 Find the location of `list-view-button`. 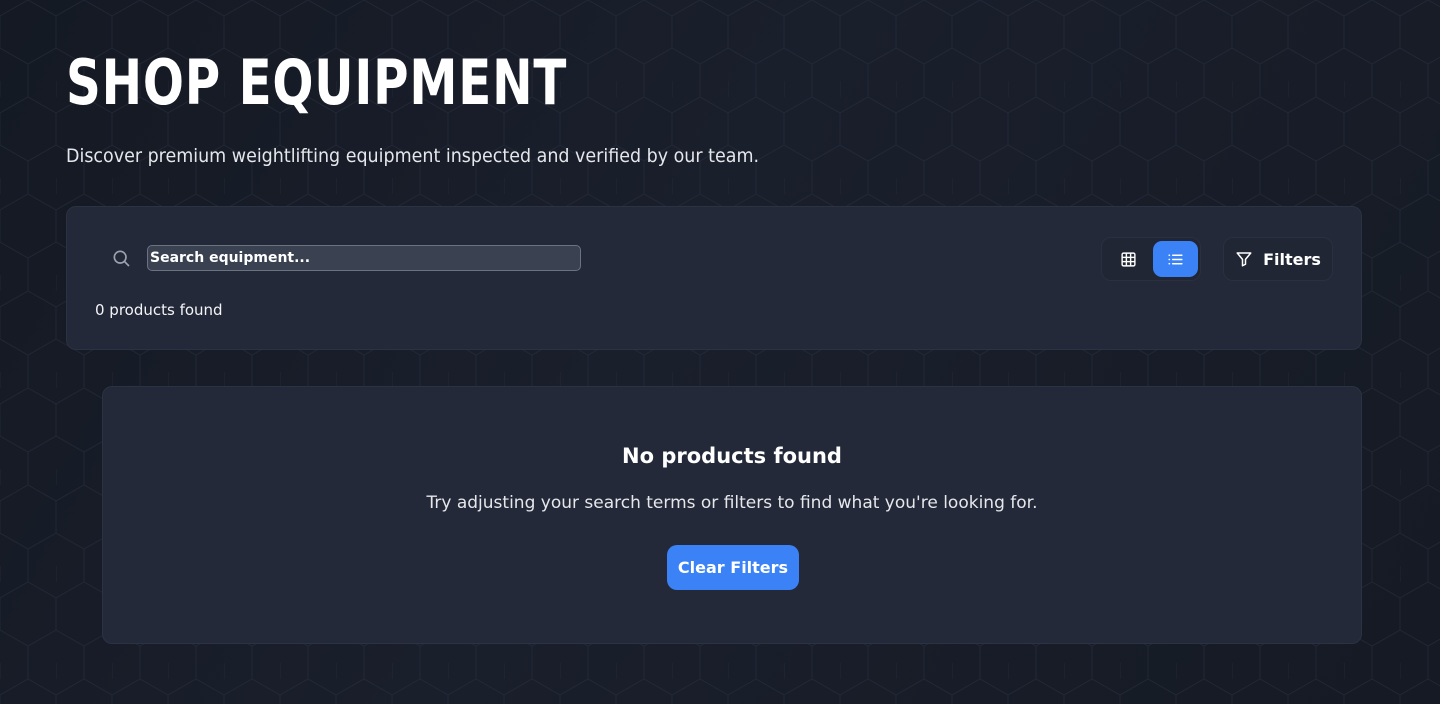

list-view-button is located at coordinates (1175, 259).